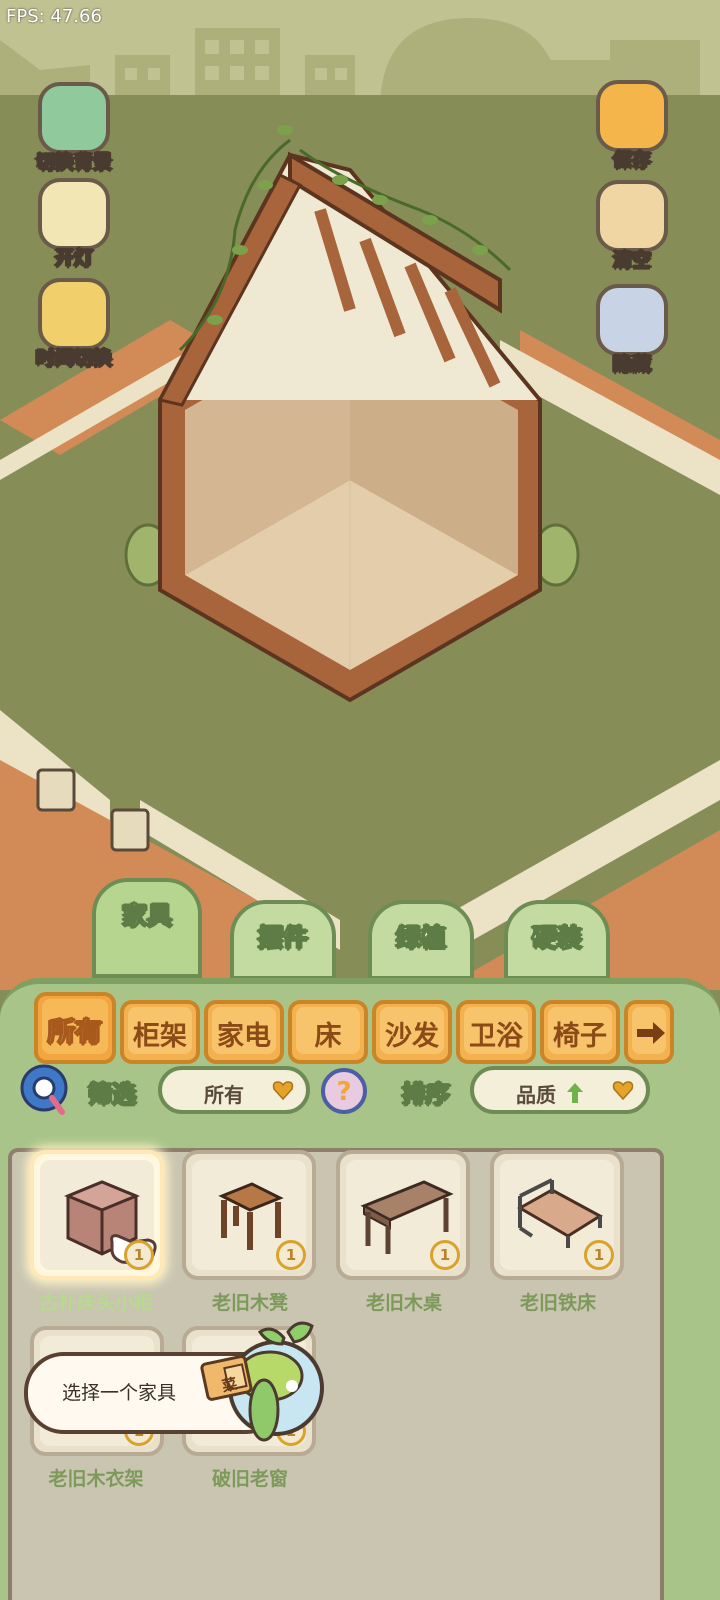 This screenshot has height=1600, width=720. What do you see at coordinates (328, 1032) in the screenshot?
I see `subtab-beds: 床` at bounding box center [328, 1032].